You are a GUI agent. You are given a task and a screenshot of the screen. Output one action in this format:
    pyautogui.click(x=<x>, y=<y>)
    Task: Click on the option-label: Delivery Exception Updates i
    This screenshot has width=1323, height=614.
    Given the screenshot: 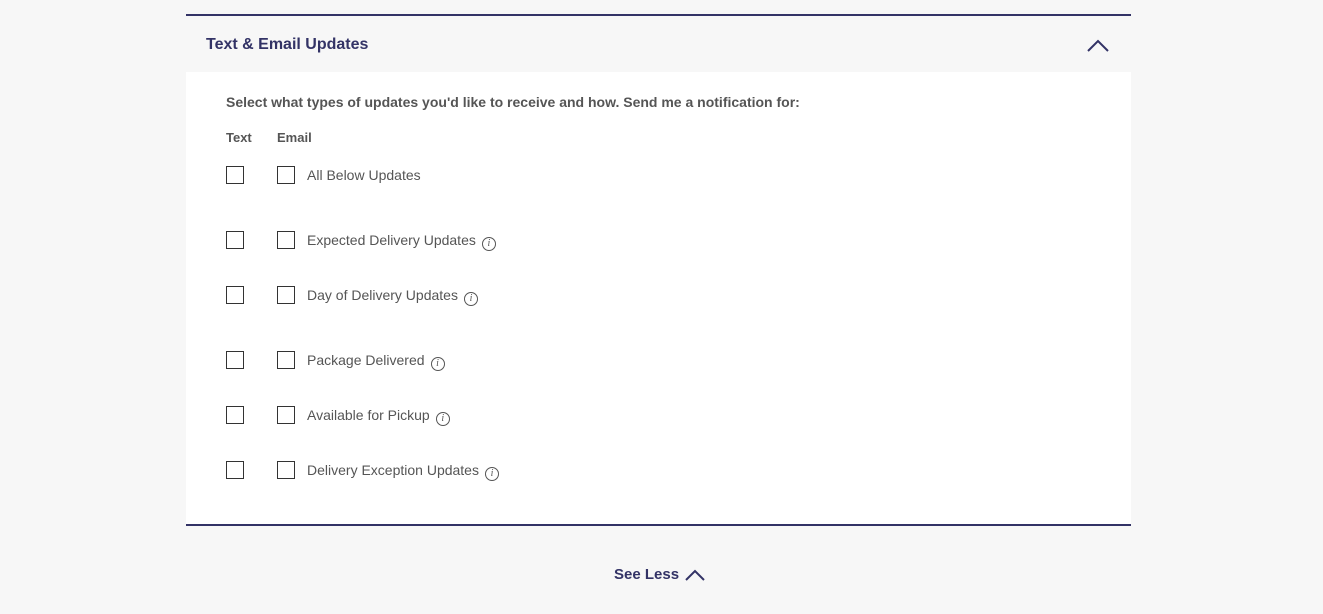 What is the action you would take?
    pyautogui.click(x=403, y=471)
    